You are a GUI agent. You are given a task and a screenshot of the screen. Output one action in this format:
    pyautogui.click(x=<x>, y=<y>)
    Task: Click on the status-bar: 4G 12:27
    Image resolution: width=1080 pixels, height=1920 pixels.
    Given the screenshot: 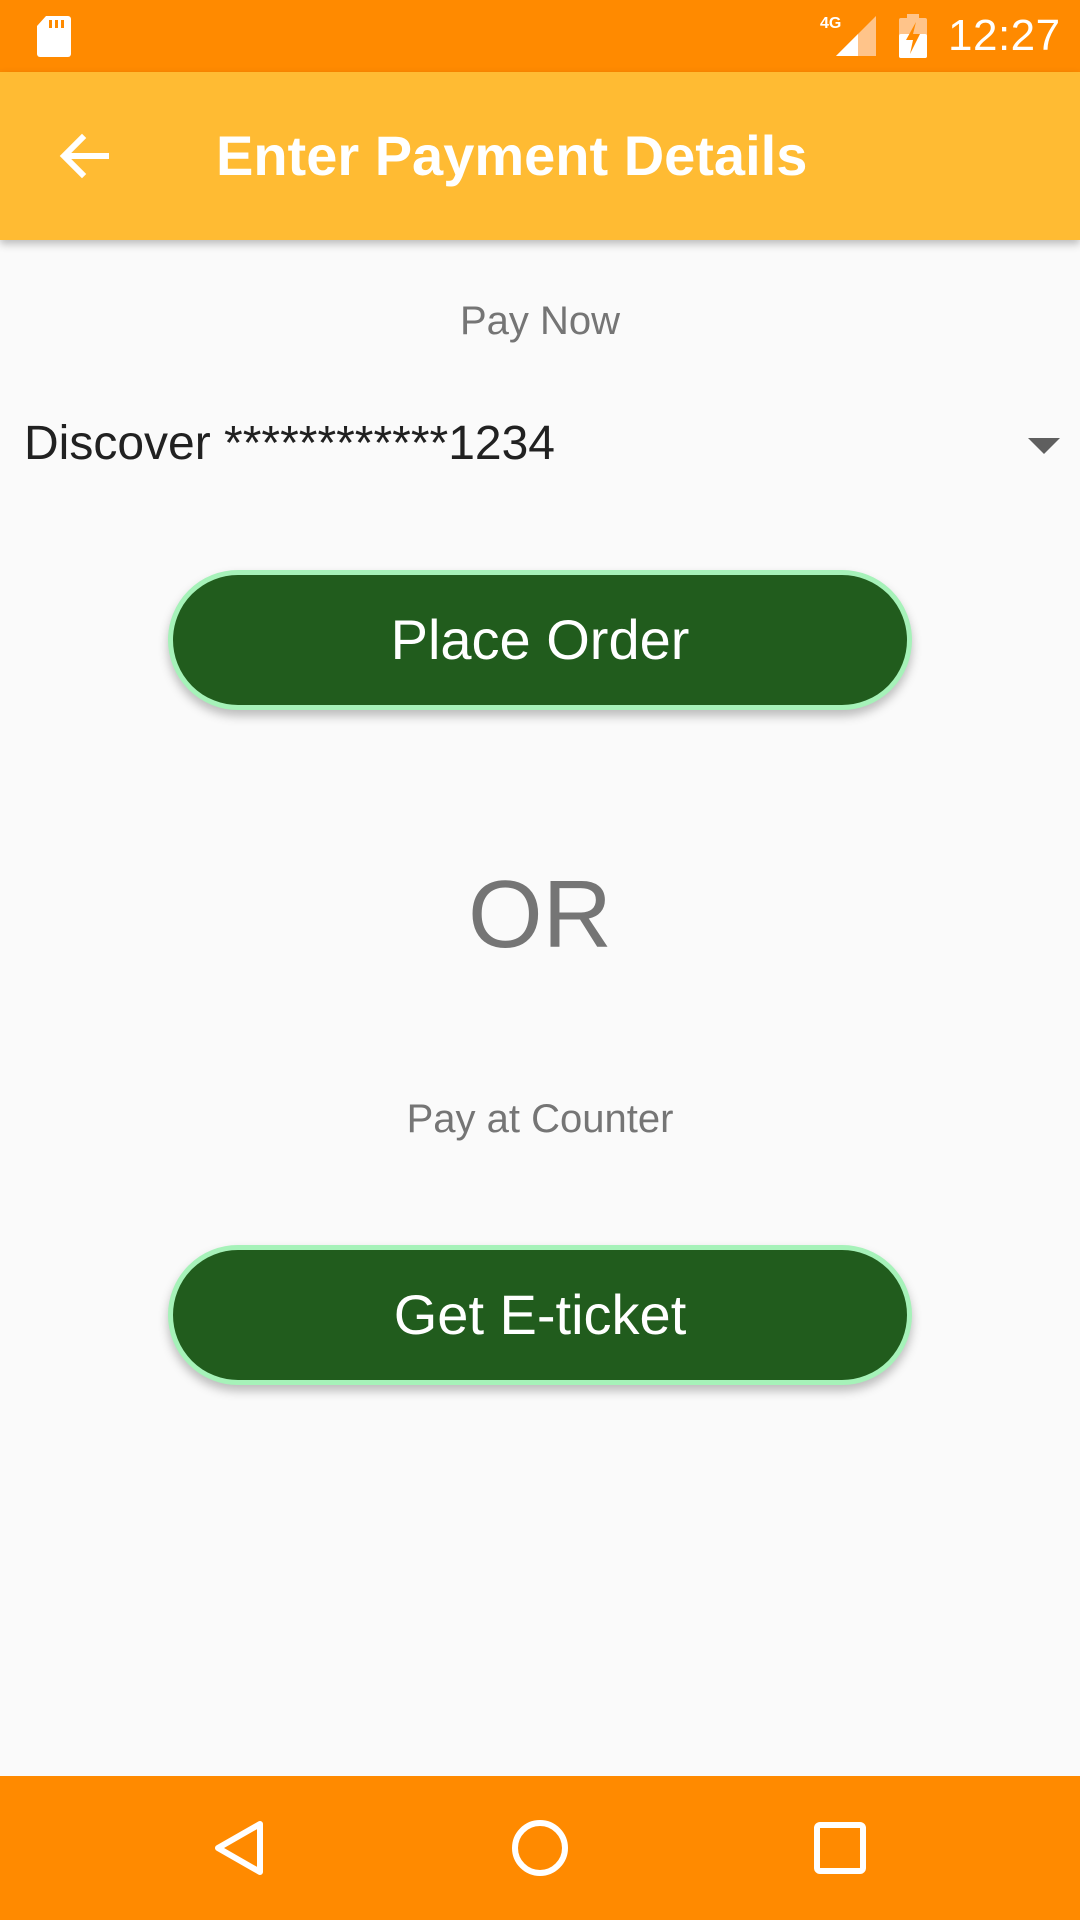 What is the action you would take?
    pyautogui.click(x=540, y=36)
    